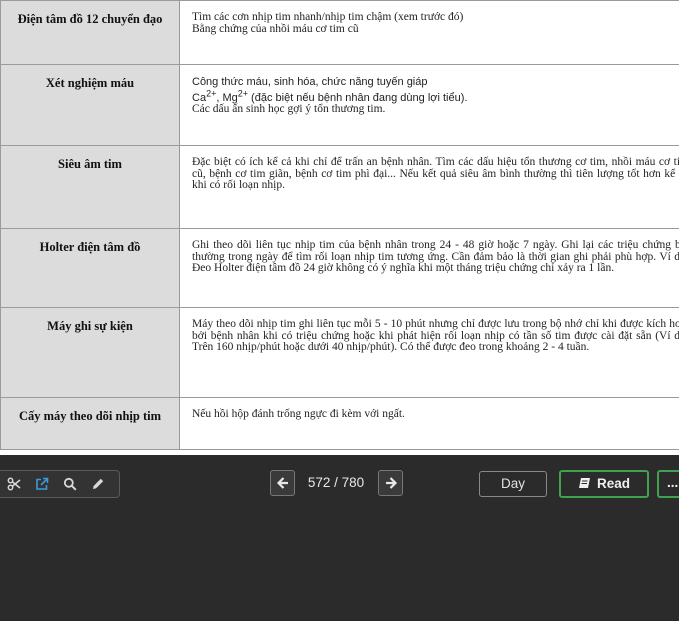 This screenshot has width=679, height=621. I want to click on read-label: Read, so click(613, 483).